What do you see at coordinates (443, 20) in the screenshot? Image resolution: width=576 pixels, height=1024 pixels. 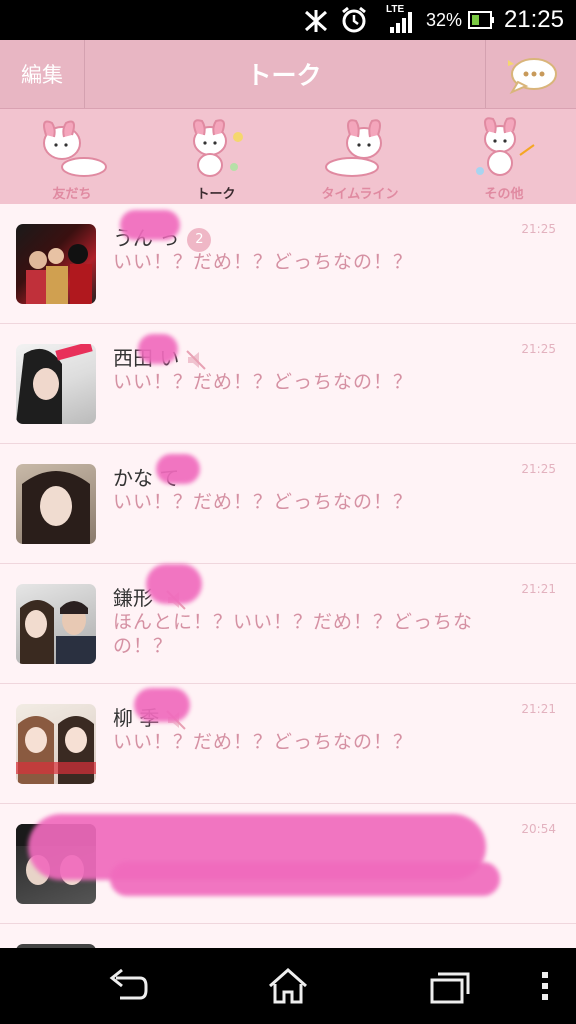 I see `battery-percent: 32%` at bounding box center [443, 20].